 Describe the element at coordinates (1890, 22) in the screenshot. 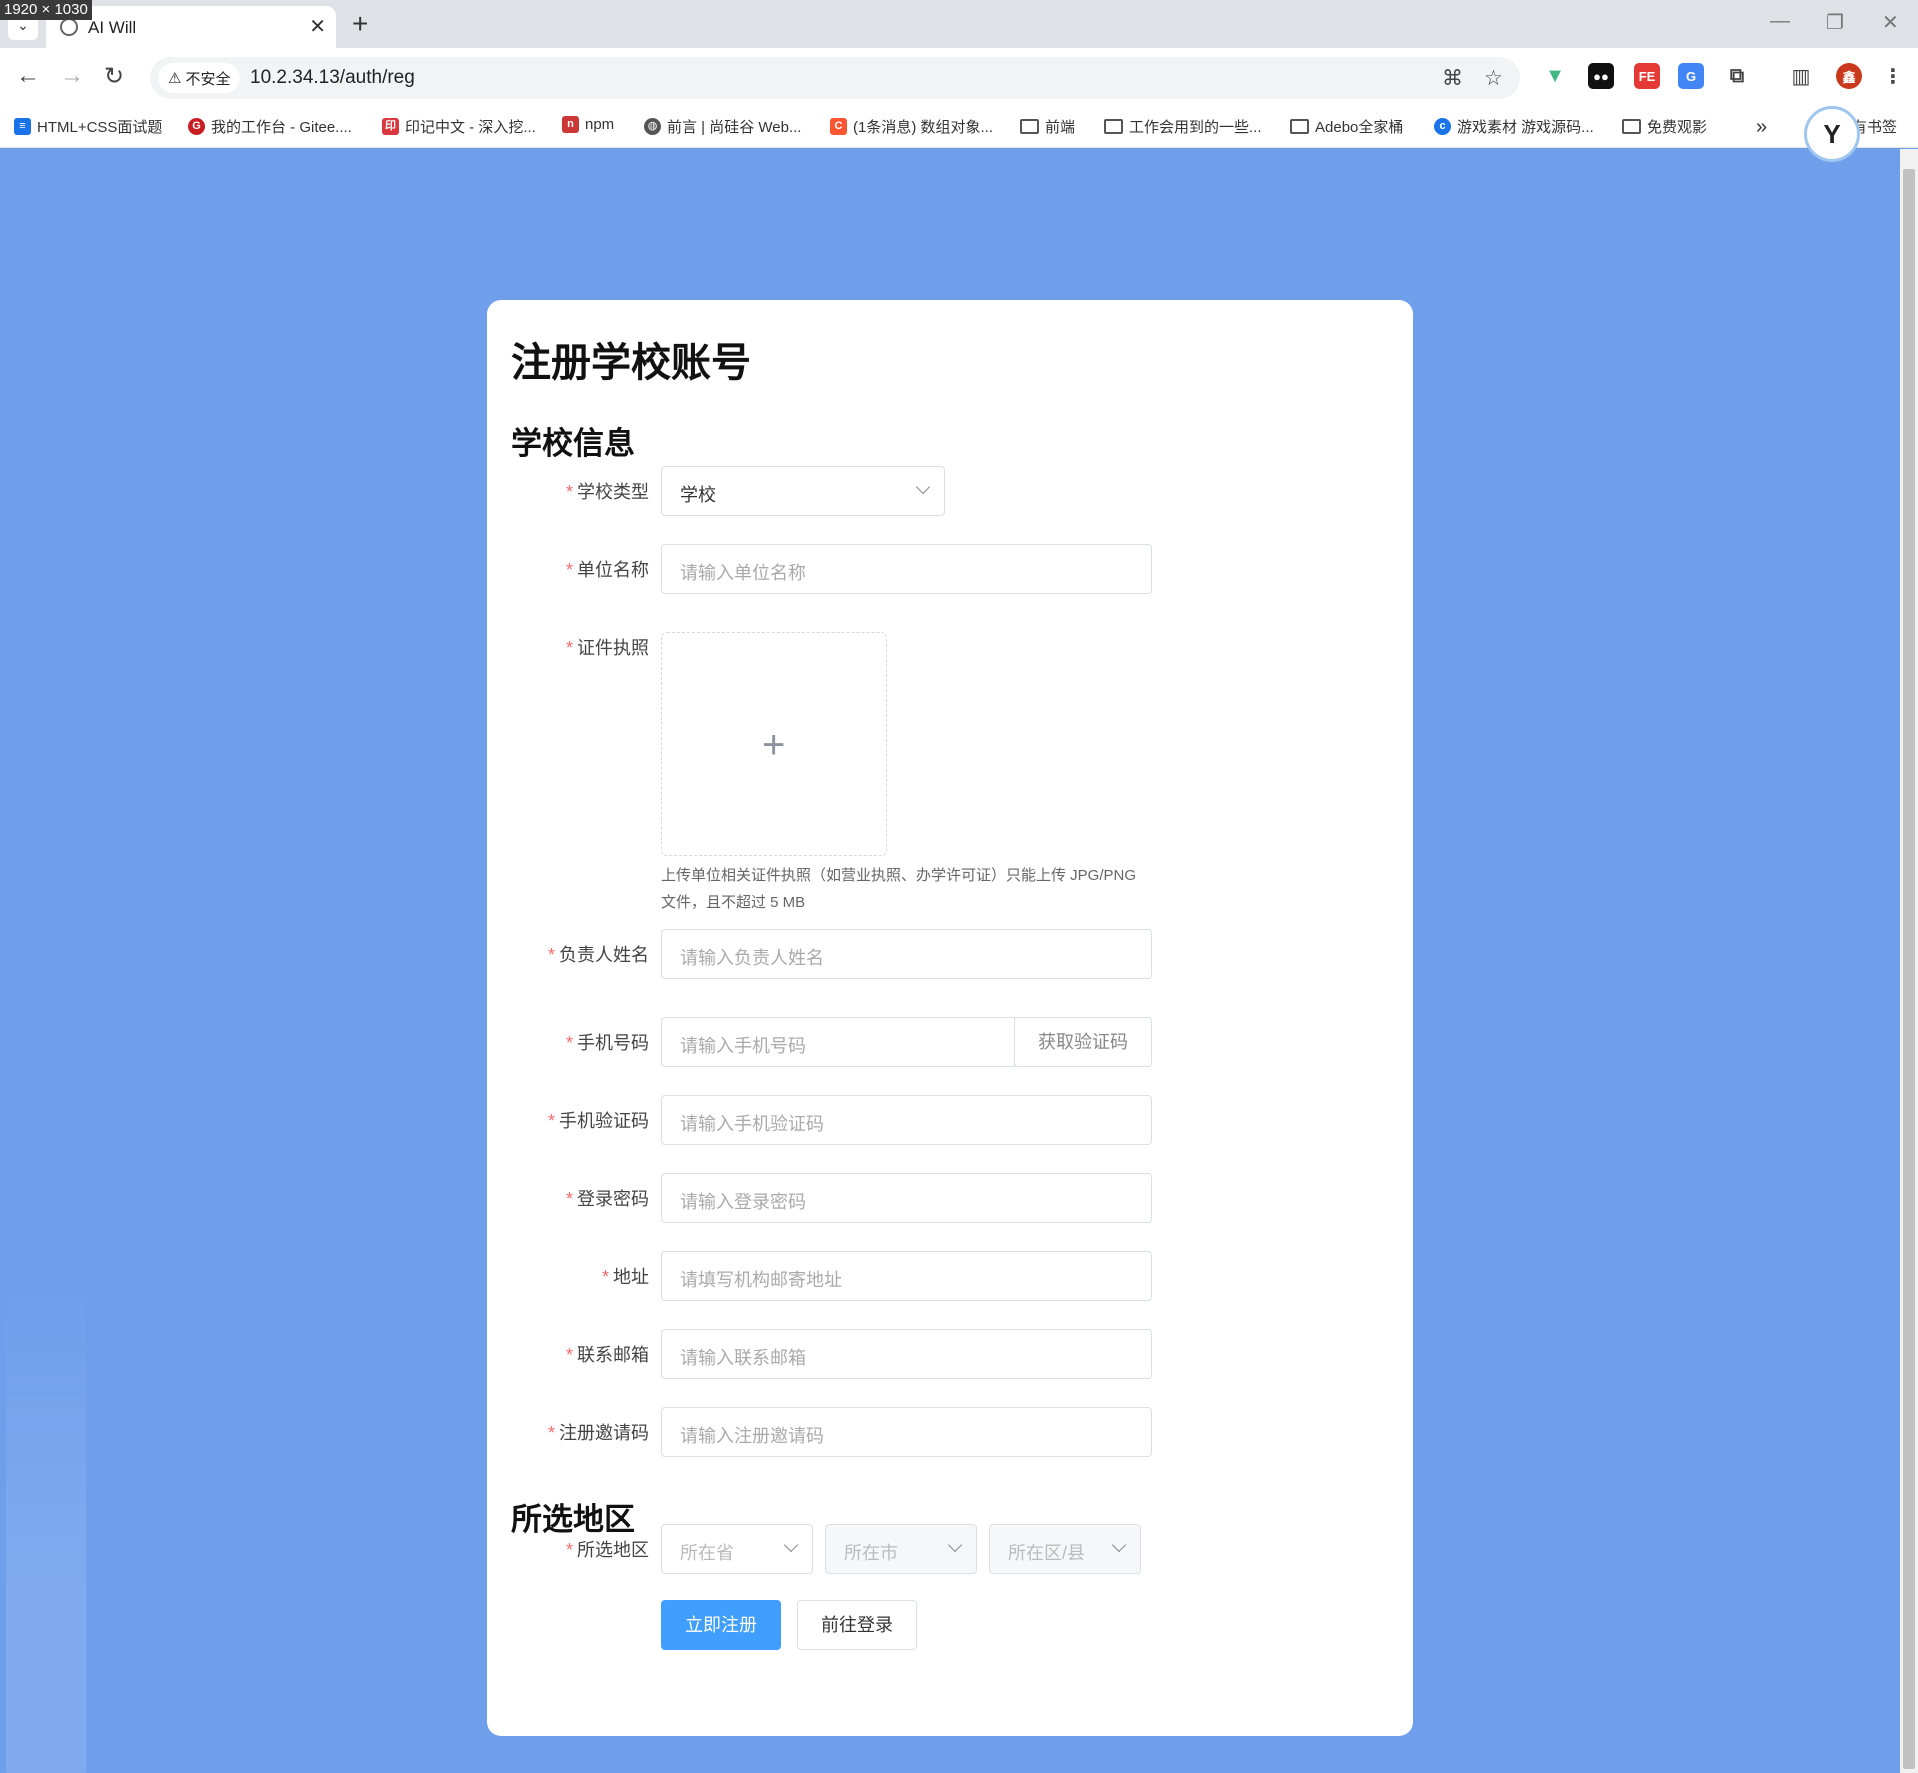

I see `window-close-icon: ✕` at that location.